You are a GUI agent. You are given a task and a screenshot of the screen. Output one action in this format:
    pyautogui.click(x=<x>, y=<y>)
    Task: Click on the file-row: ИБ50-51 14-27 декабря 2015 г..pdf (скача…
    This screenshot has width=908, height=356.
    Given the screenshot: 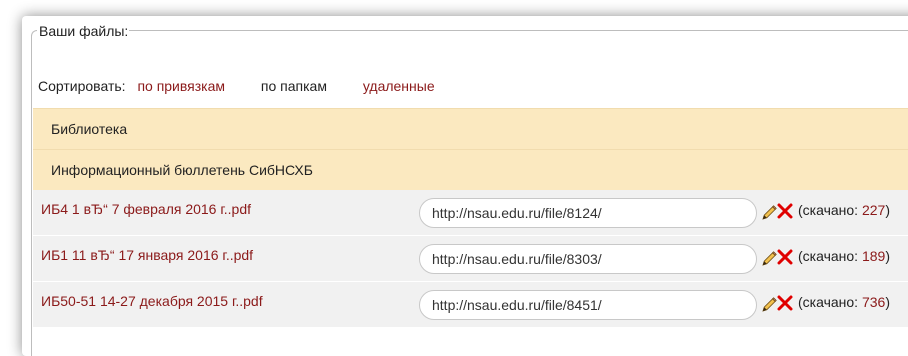 What is the action you would take?
    pyautogui.click(x=470, y=305)
    